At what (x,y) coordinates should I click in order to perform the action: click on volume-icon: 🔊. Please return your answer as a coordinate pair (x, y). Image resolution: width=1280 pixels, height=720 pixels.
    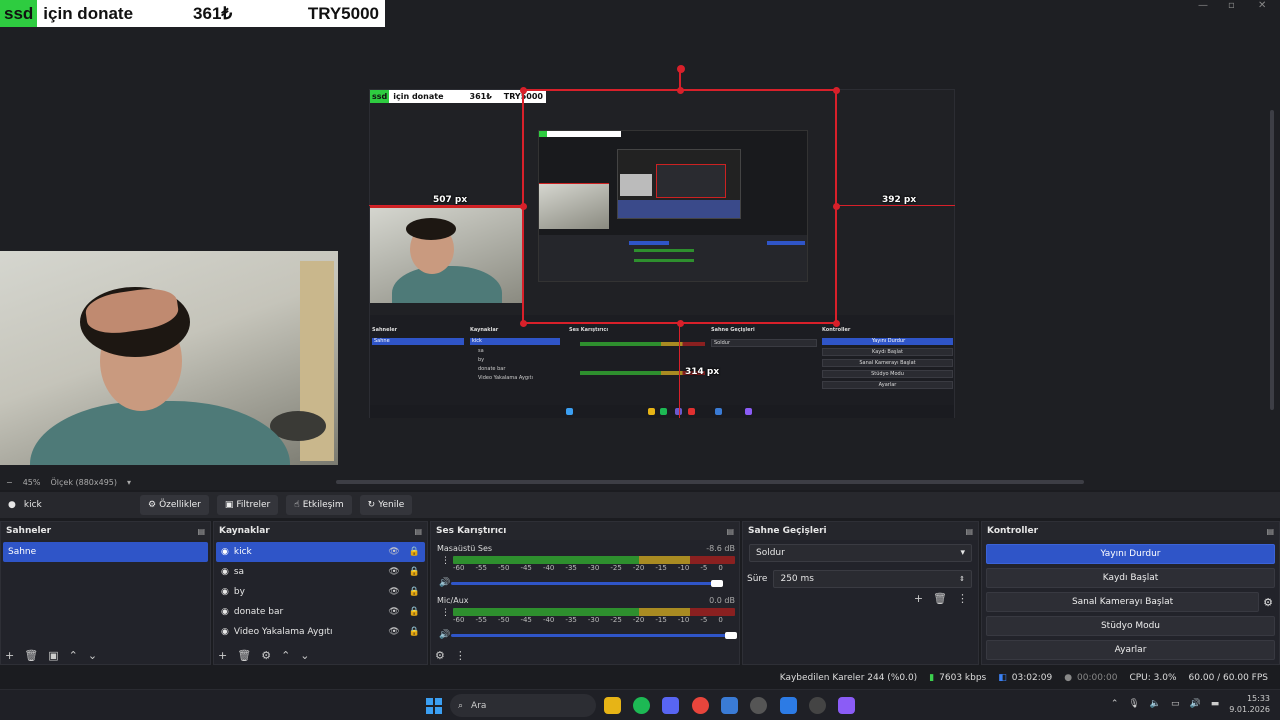
    Looking at the image, I should click on (1195, 704).